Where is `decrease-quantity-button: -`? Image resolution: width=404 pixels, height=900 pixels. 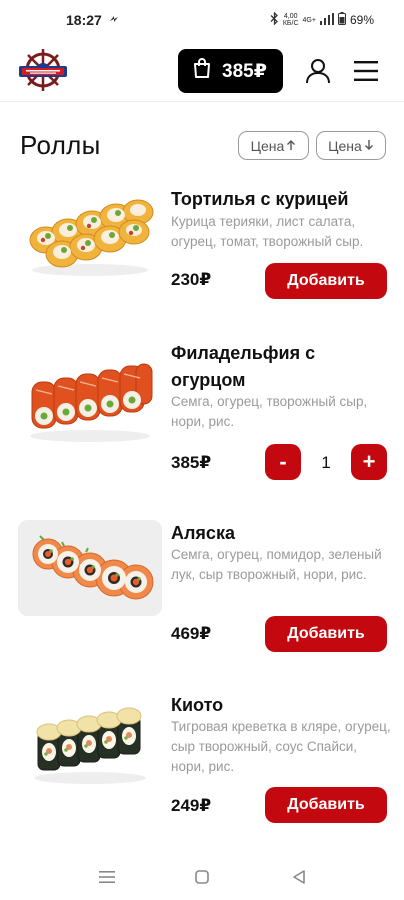
decrease-quantity-button: - is located at coordinates (283, 462).